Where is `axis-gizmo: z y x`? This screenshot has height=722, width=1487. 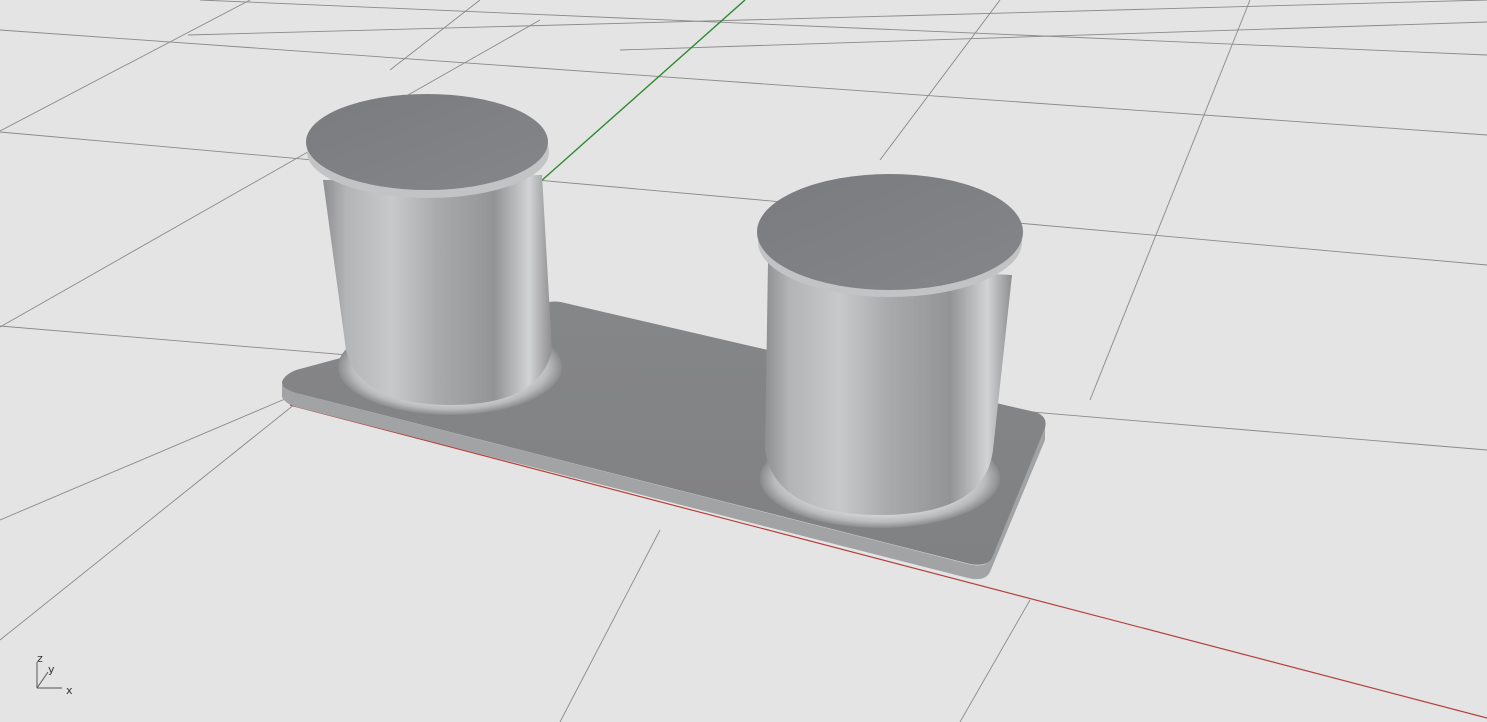 axis-gizmo: z y x is located at coordinates (54, 674).